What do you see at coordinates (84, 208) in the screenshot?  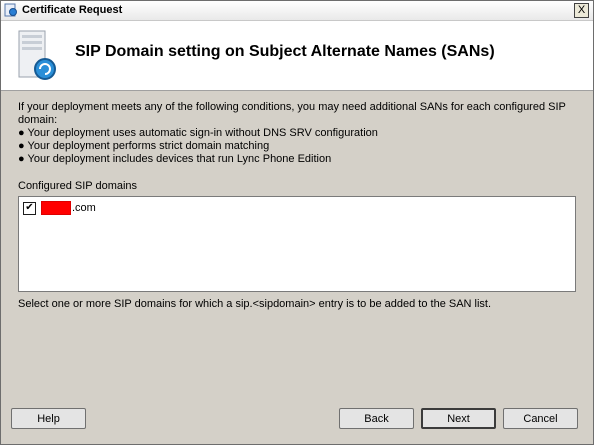 I see `domain-suffix: .com` at bounding box center [84, 208].